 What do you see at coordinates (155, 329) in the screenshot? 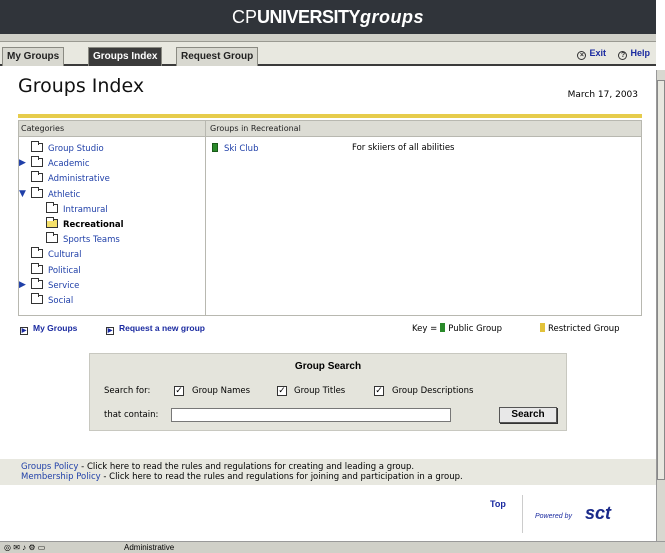
I see `request-group-link: ▶ Request a new group` at bounding box center [155, 329].